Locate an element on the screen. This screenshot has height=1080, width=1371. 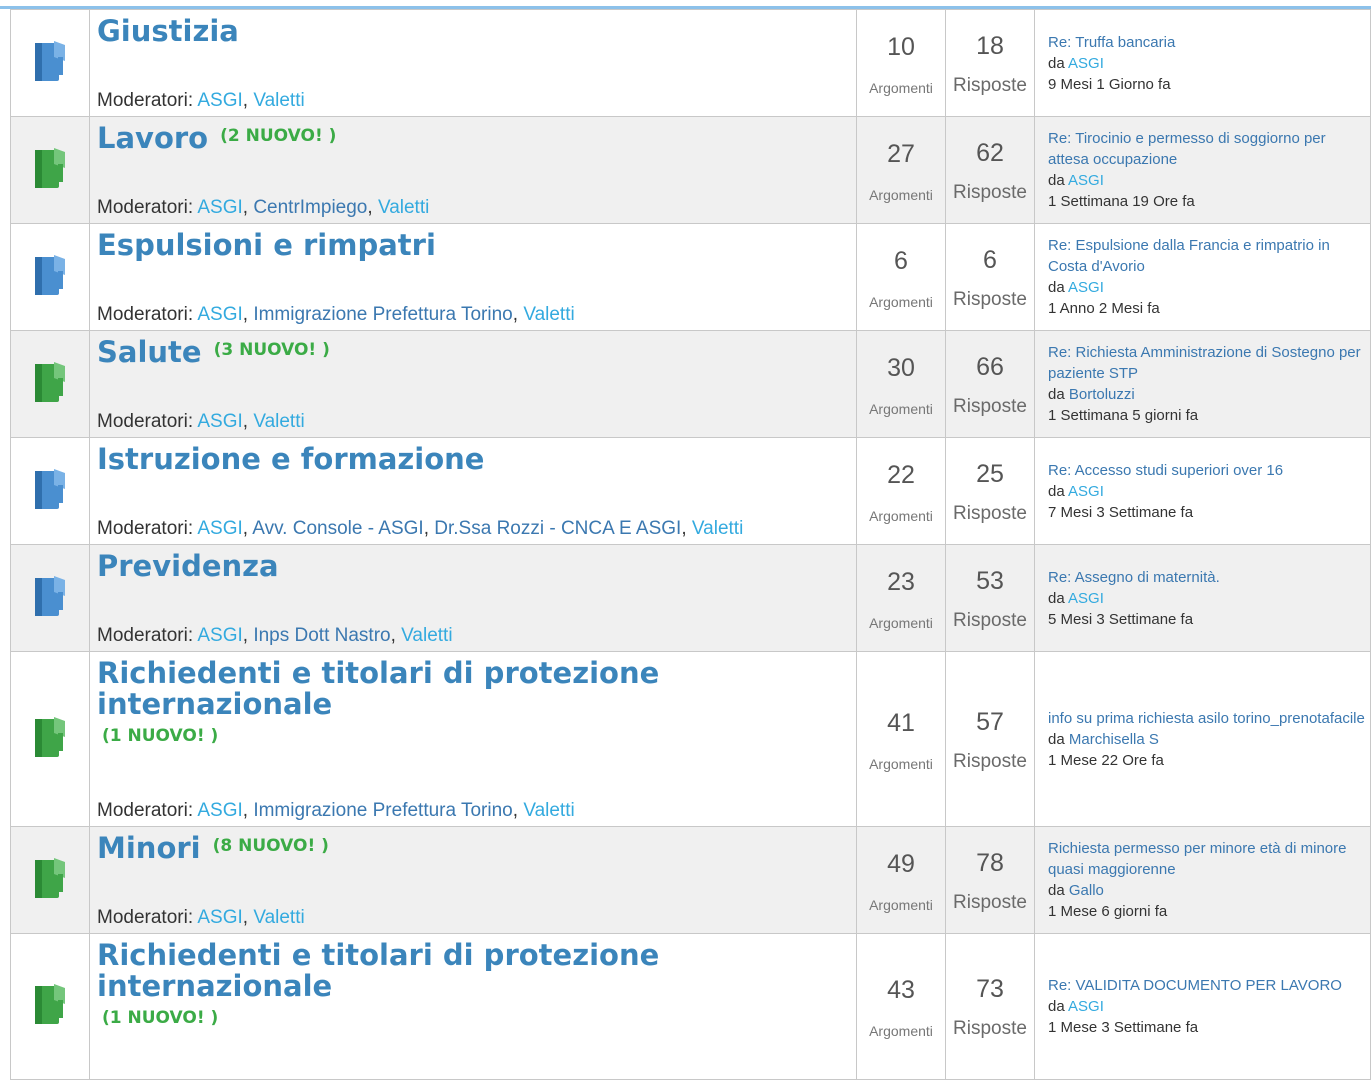
topics-count-cell: 27 Argomenti is located at coordinates (901, 170).